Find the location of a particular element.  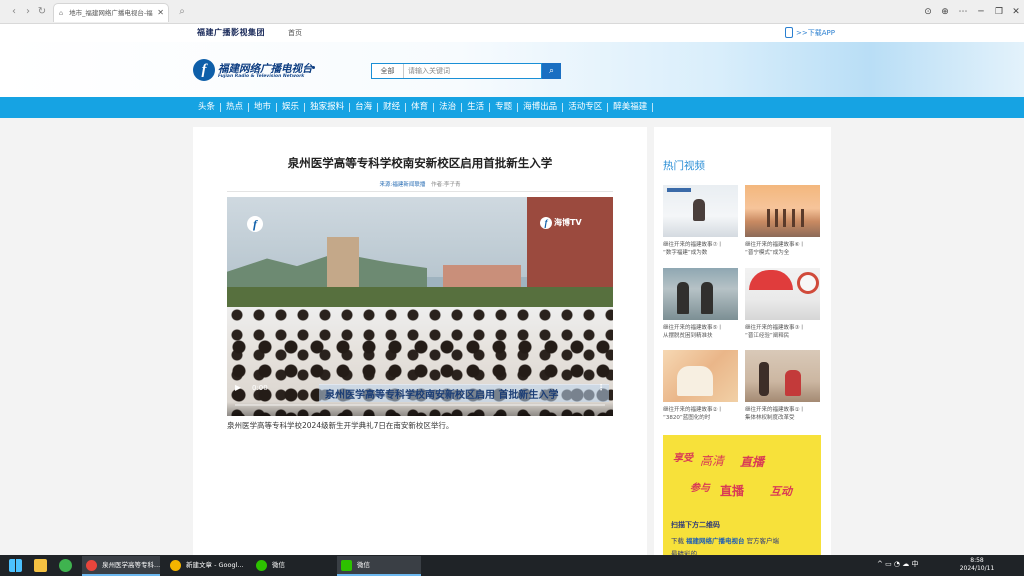

close-icon: ✕ is located at coordinates (1016, 12).